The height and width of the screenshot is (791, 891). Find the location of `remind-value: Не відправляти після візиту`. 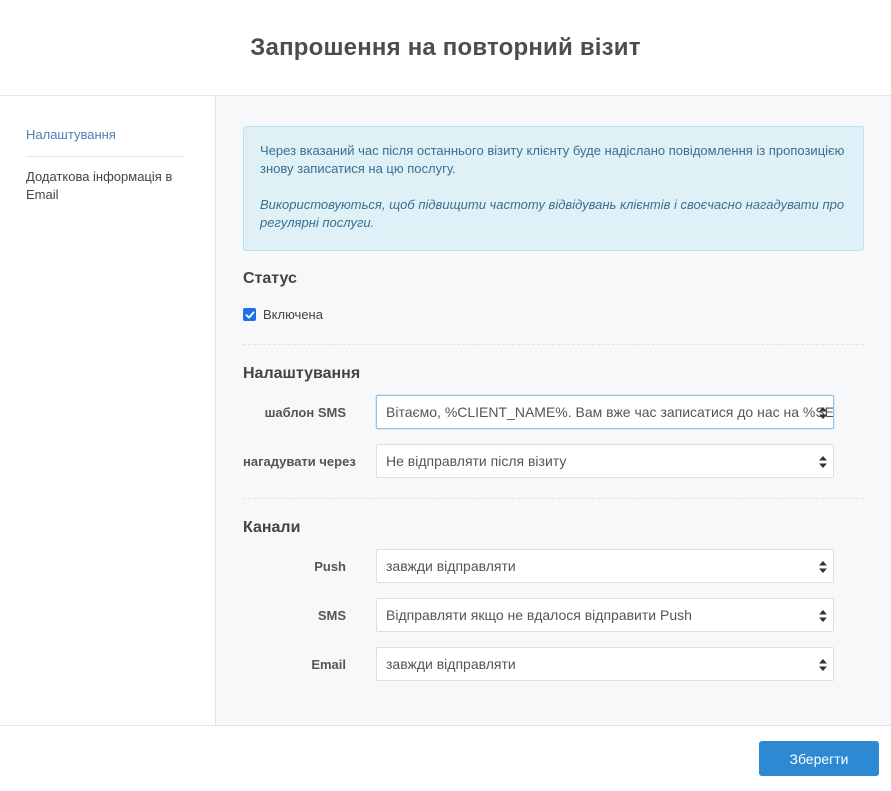

remind-value: Не відправляти після візиту is located at coordinates (476, 461).